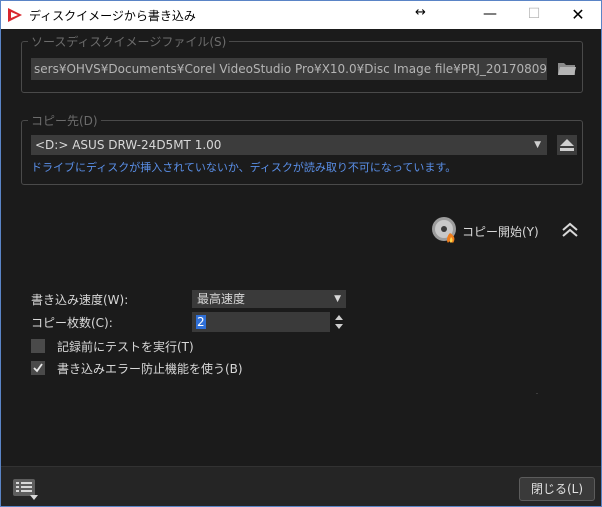 This screenshot has width=602, height=507. What do you see at coordinates (128, 145) in the screenshot?
I see `drive-select-value: <D:> ASUS DRW-24D5MT 1.00` at bounding box center [128, 145].